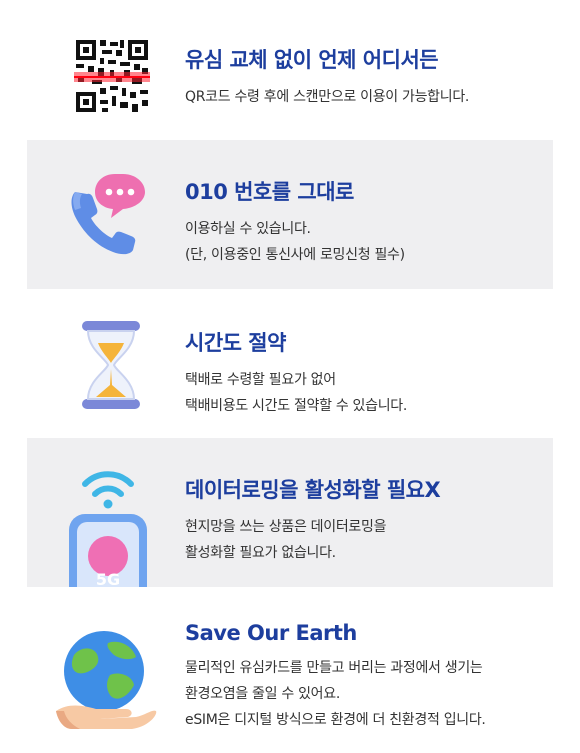 The height and width of the screenshot is (753, 580). I want to click on earth-in-hand-icon, so click(107, 682).